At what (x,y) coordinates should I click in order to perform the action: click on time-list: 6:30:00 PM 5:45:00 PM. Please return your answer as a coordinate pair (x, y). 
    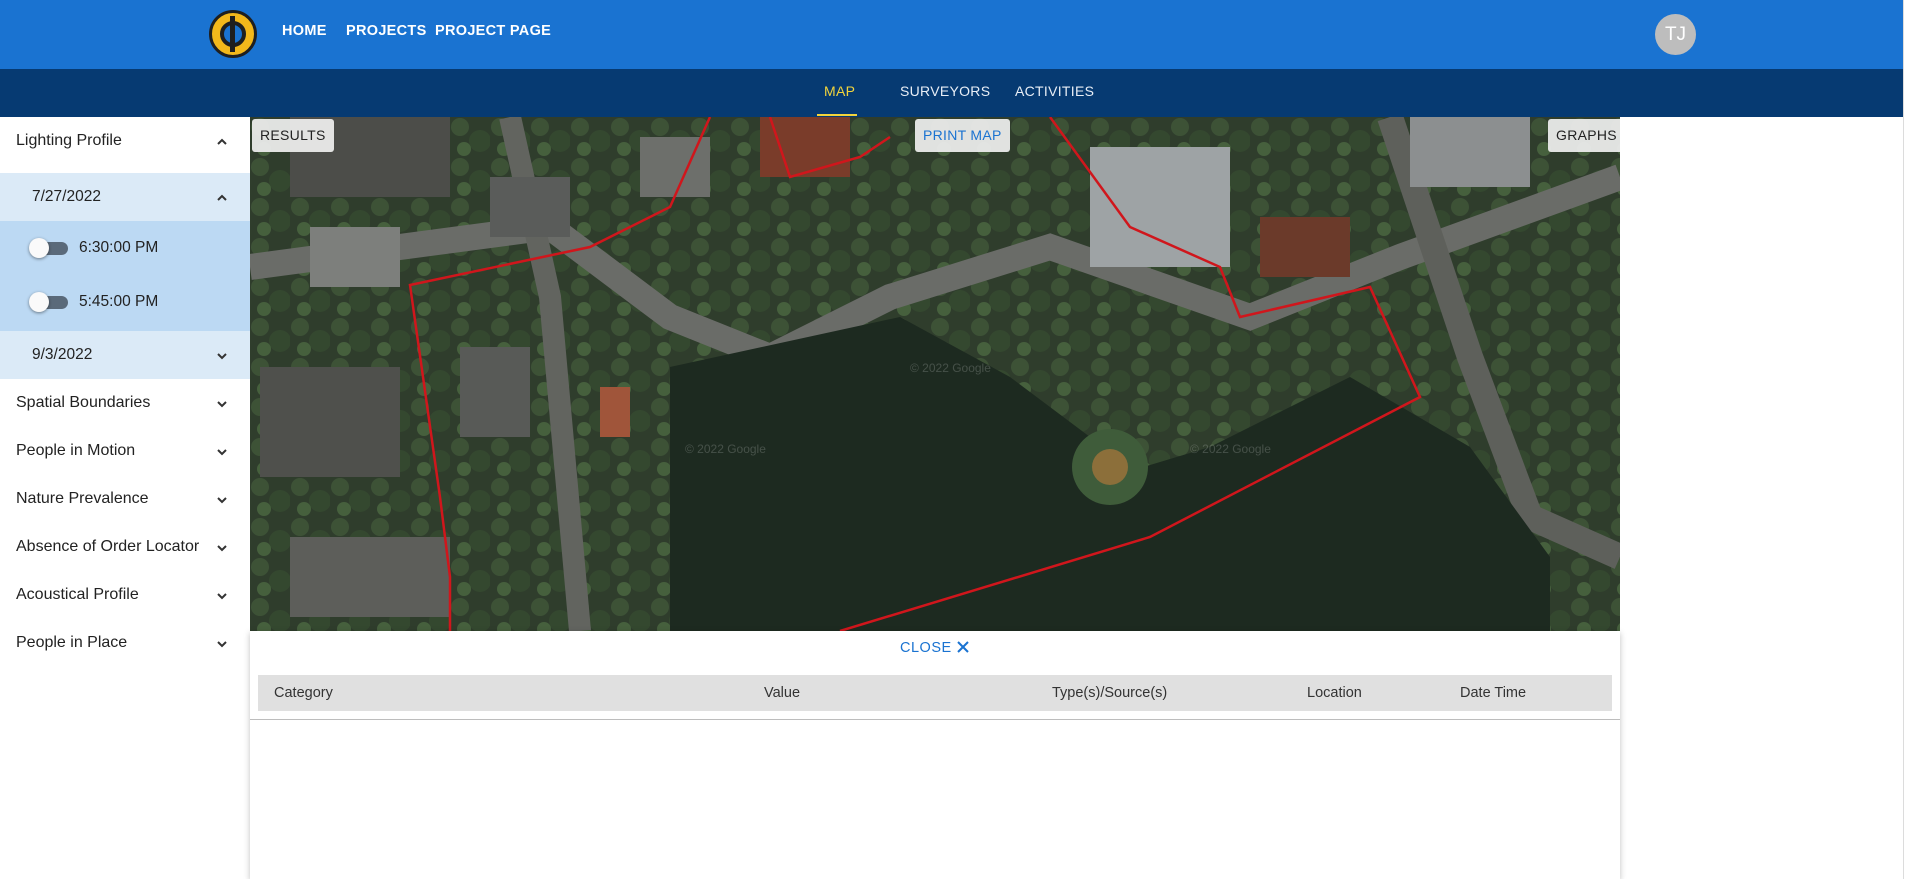
    Looking at the image, I should click on (125, 276).